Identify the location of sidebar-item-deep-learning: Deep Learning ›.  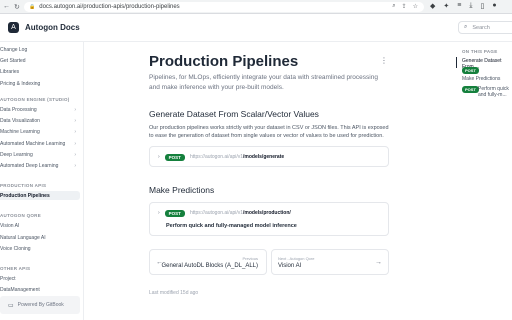
(41, 154).